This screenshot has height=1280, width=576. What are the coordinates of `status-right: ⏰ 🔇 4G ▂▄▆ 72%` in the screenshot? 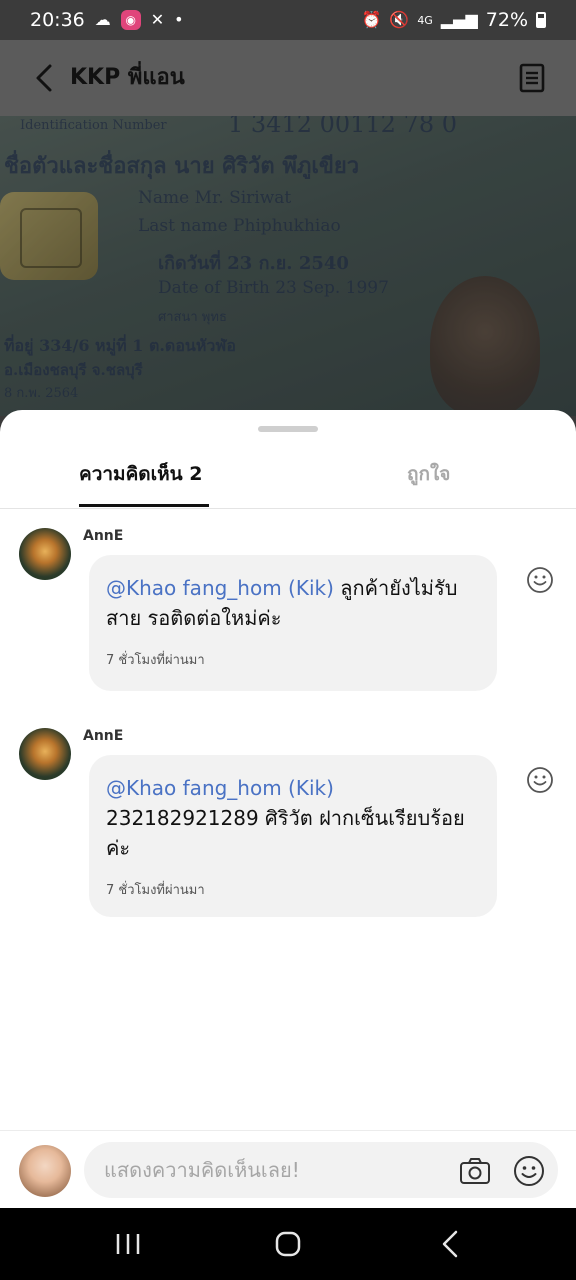 It's located at (453, 20).